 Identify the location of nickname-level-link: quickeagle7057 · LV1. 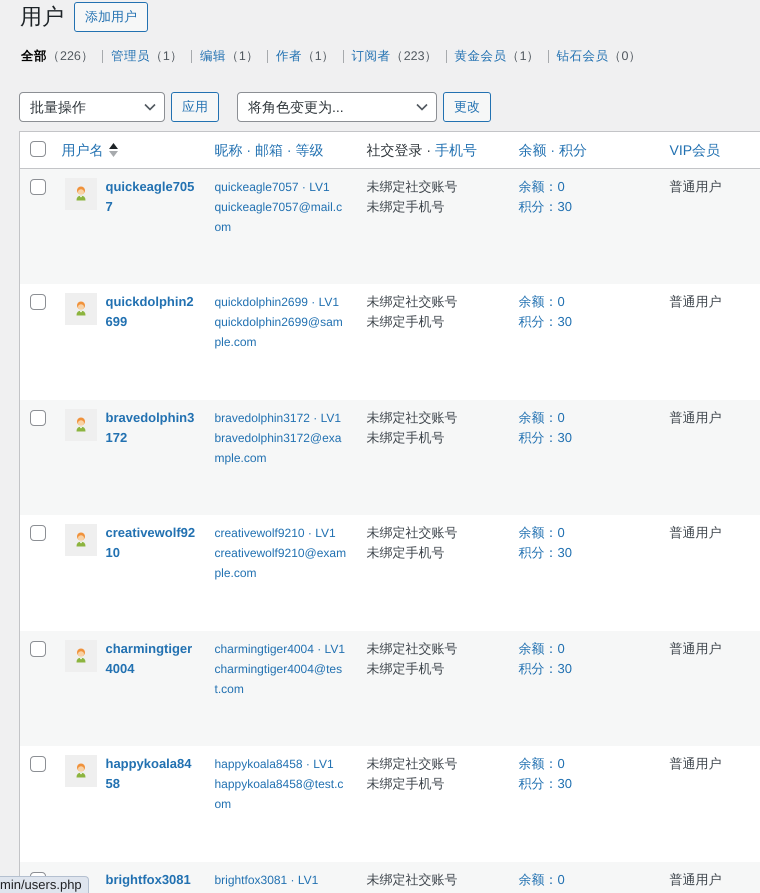
(281, 187).